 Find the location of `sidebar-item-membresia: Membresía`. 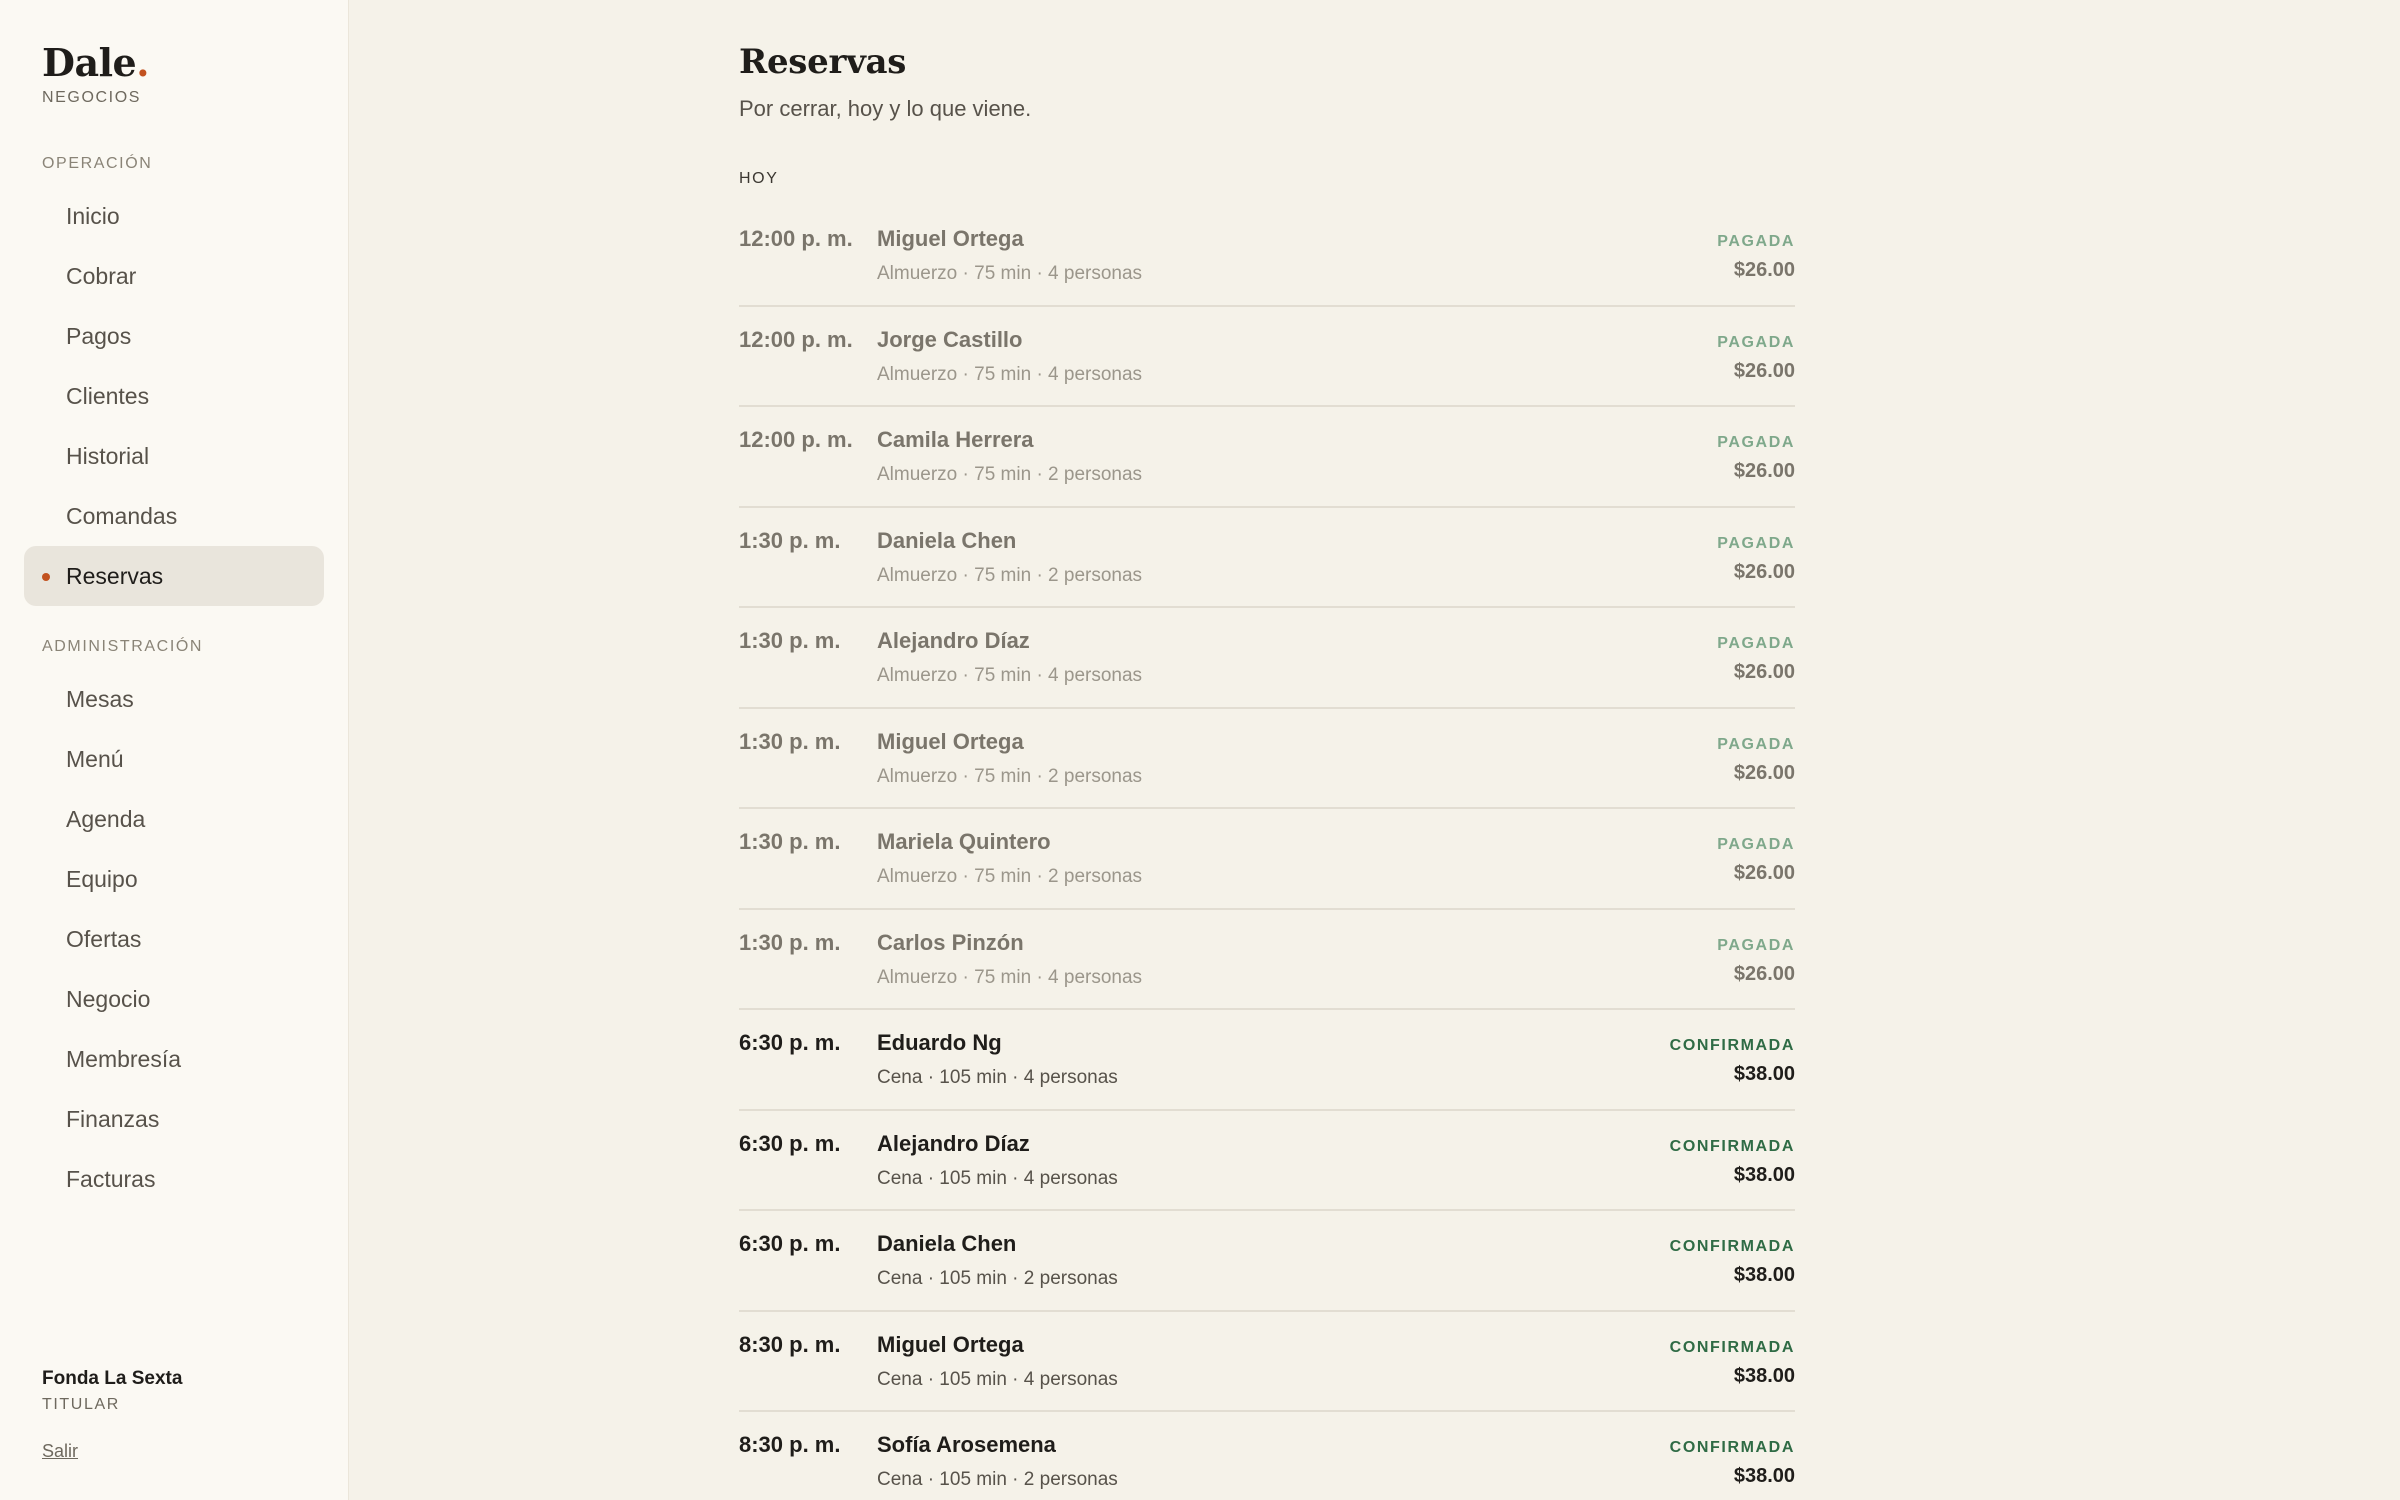

sidebar-item-membresia: Membresía is located at coordinates (174, 1059).